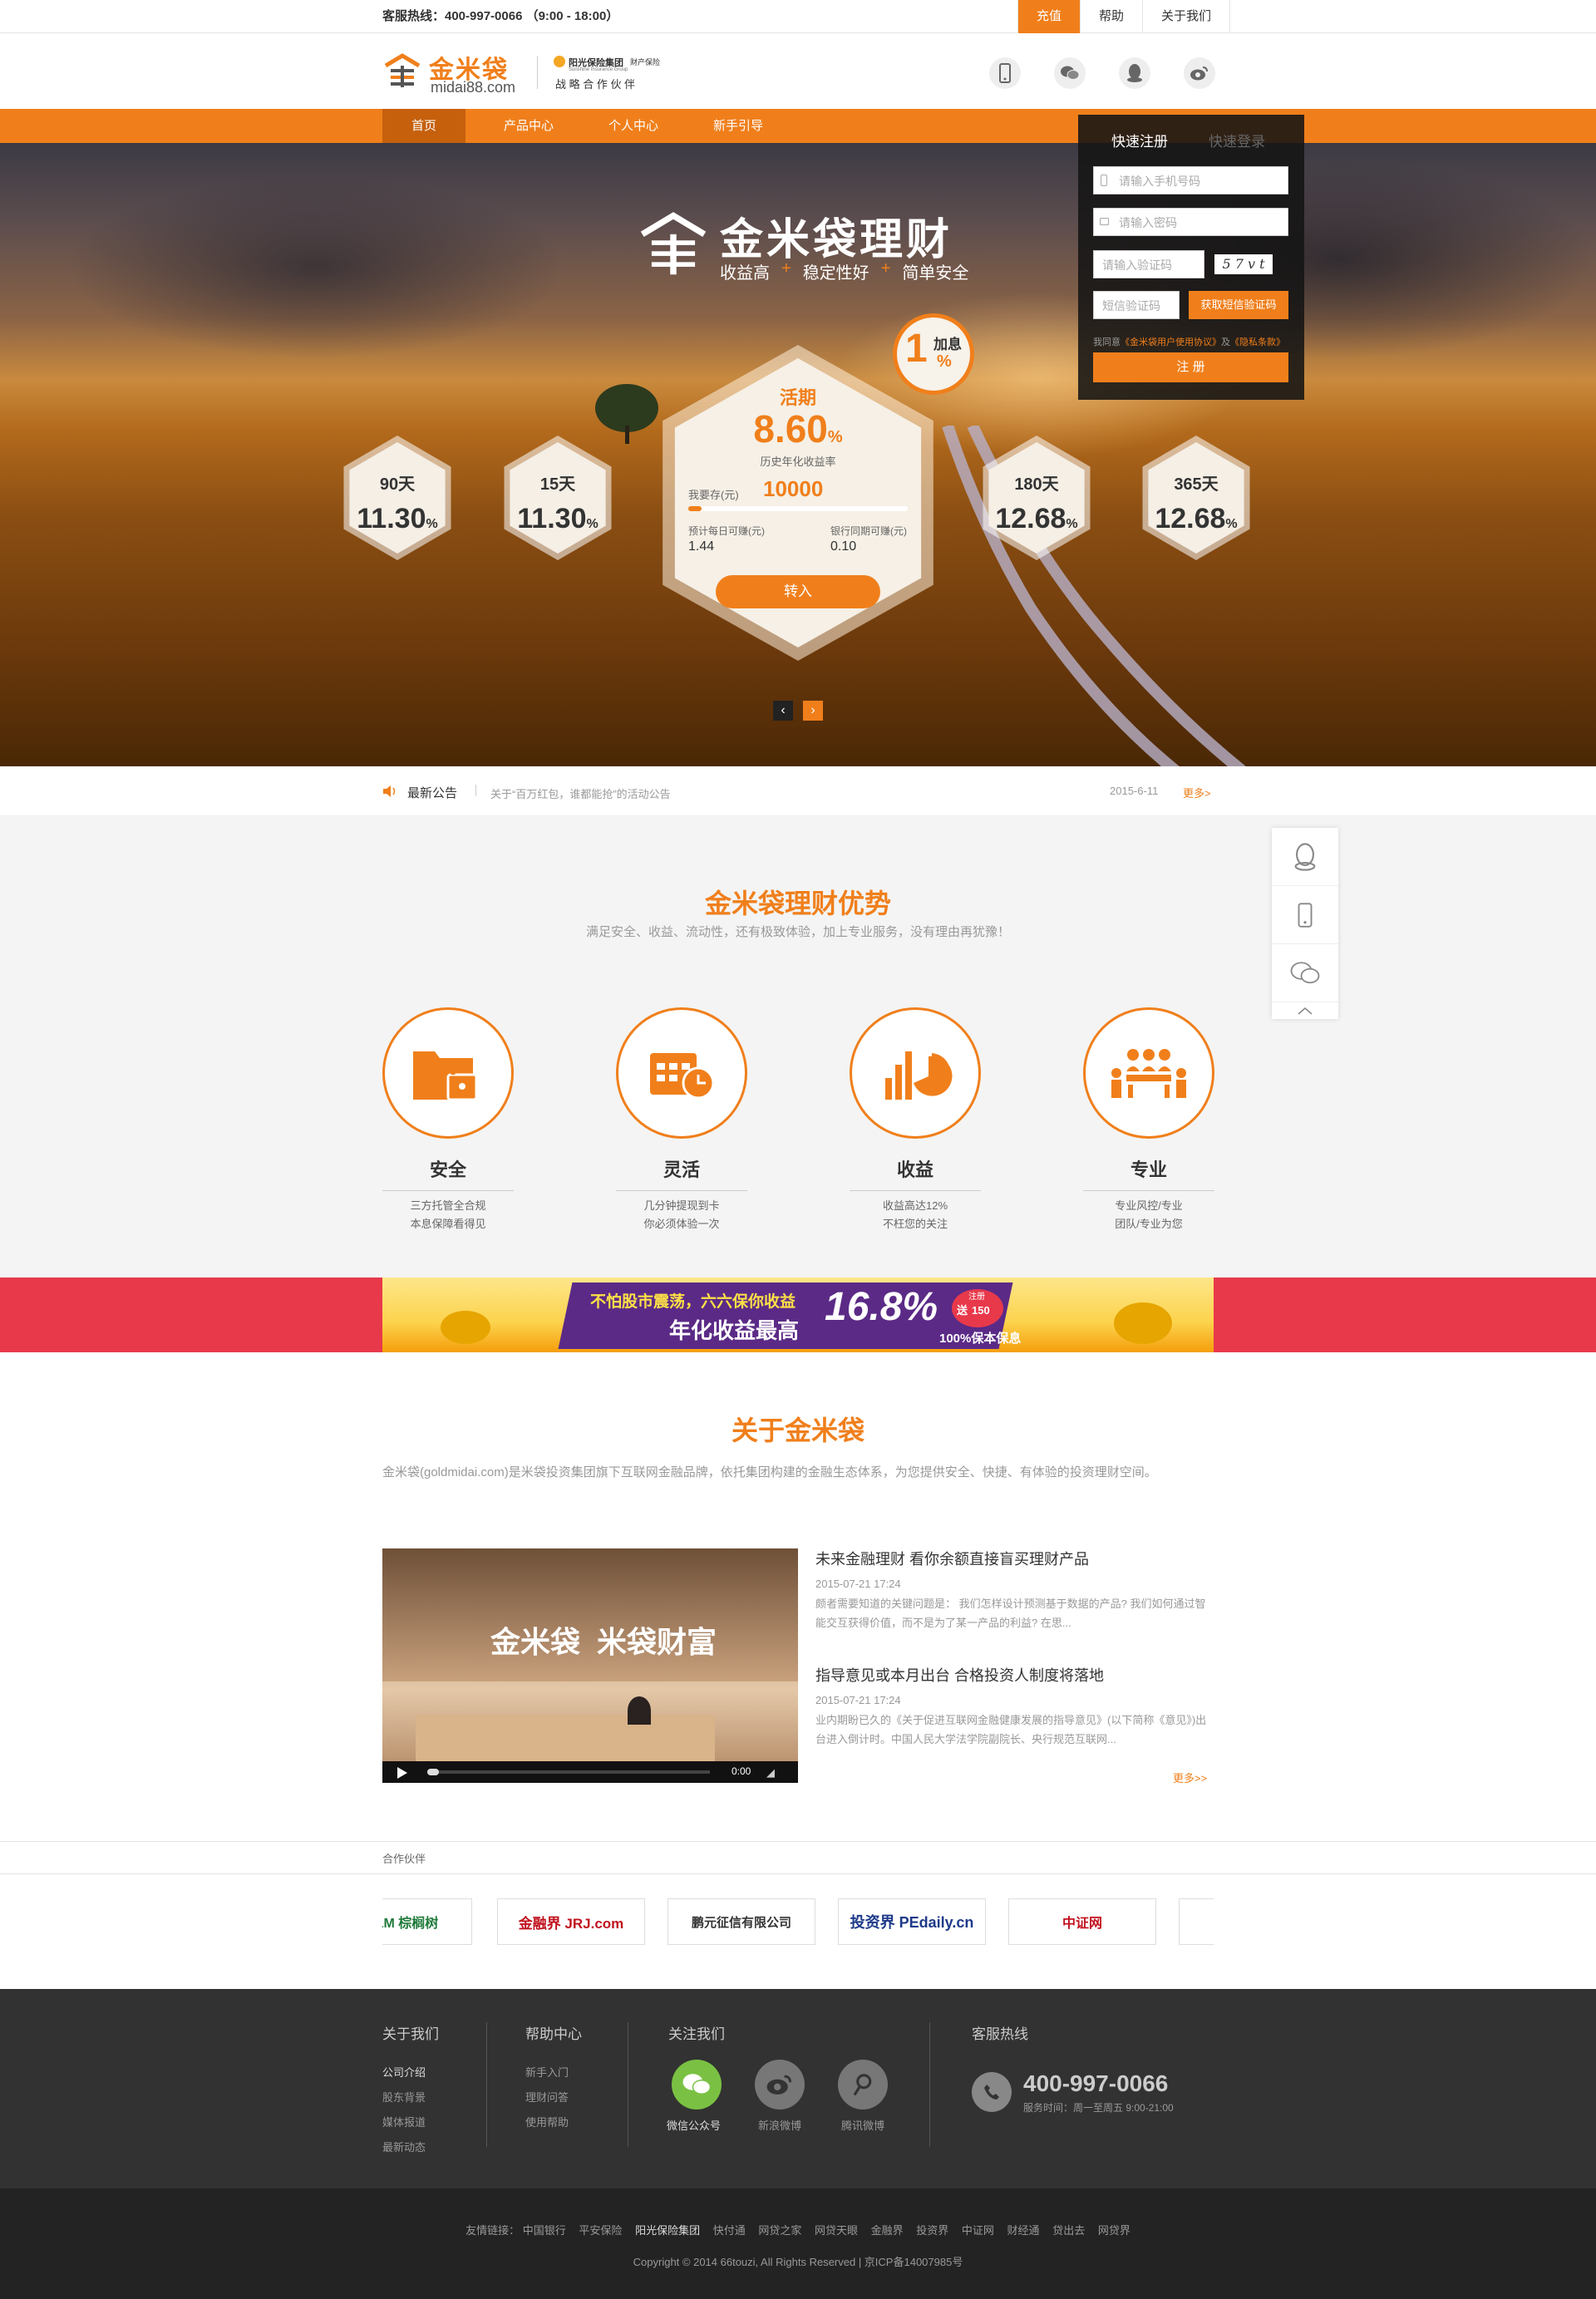  Describe the element at coordinates (1305, 973) in the screenshot. I see `side-wechat-button` at that location.